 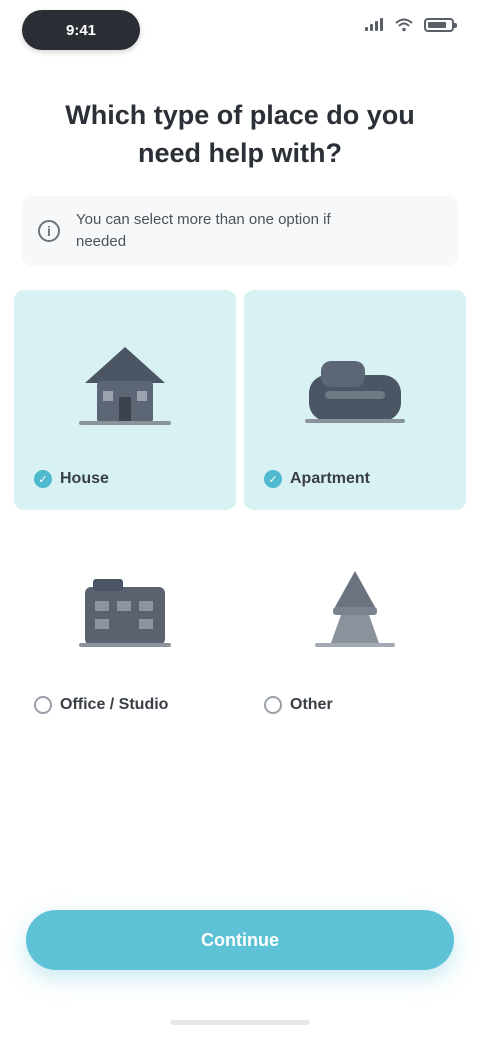 What do you see at coordinates (440, 25) in the screenshot?
I see `battery-icon` at bounding box center [440, 25].